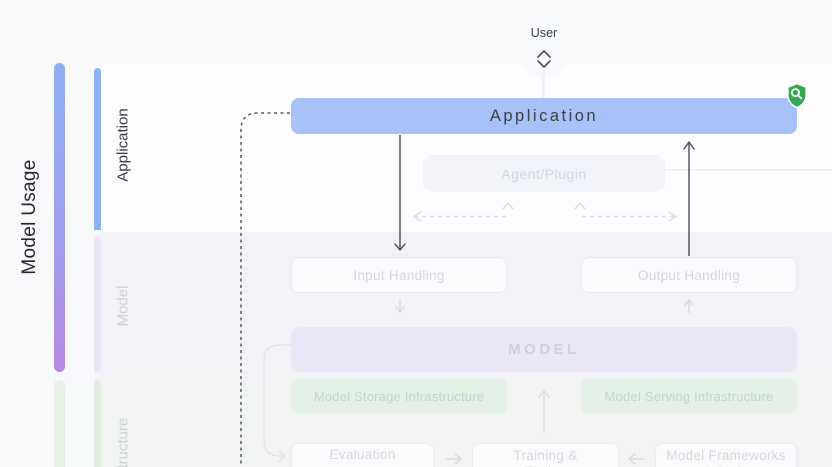 The image size is (832, 467). I want to click on output-handling-label: Output Handling, so click(689, 275).